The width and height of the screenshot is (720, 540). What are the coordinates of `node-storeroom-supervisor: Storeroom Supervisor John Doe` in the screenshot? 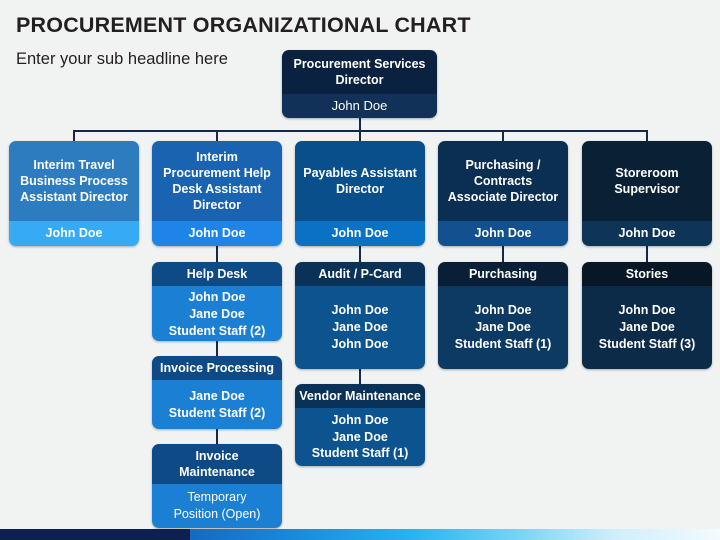 It's located at (647, 193).